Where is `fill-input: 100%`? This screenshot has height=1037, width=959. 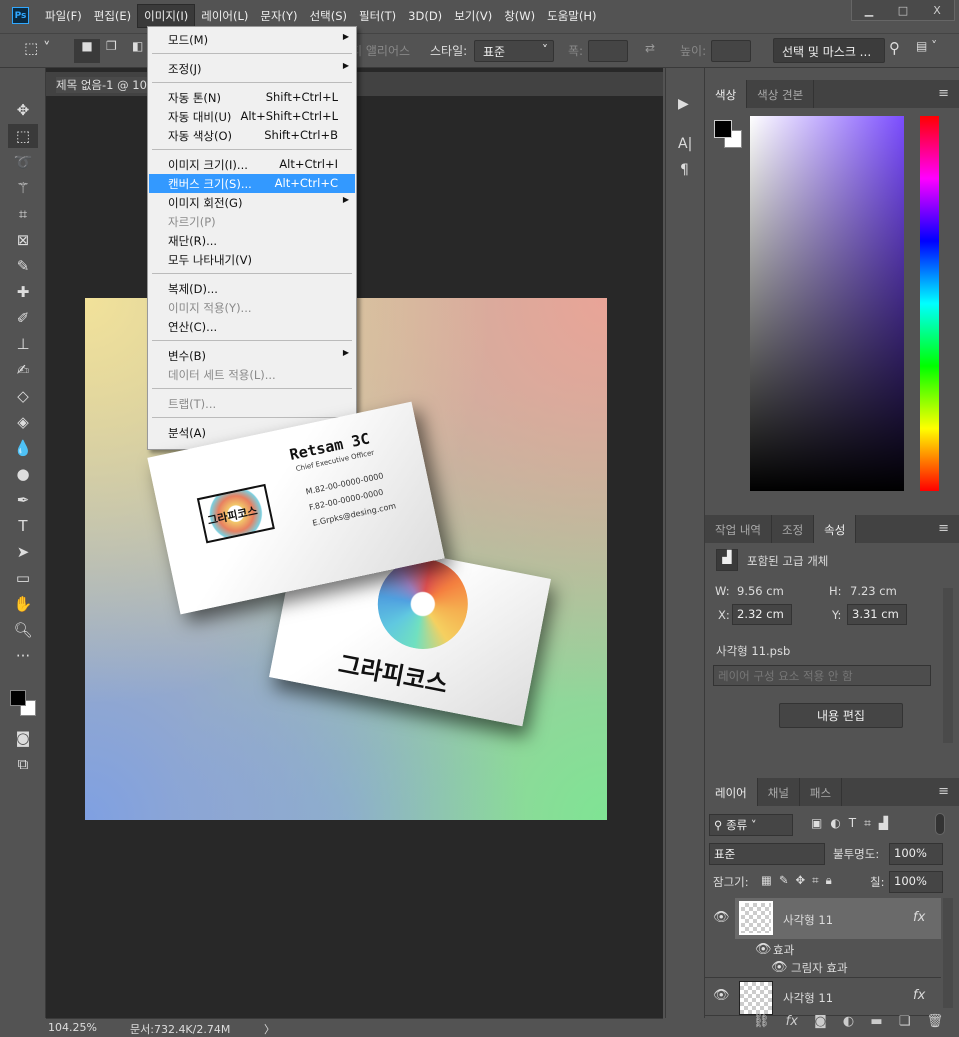 fill-input: 100% is located at coordinates (916, 882).